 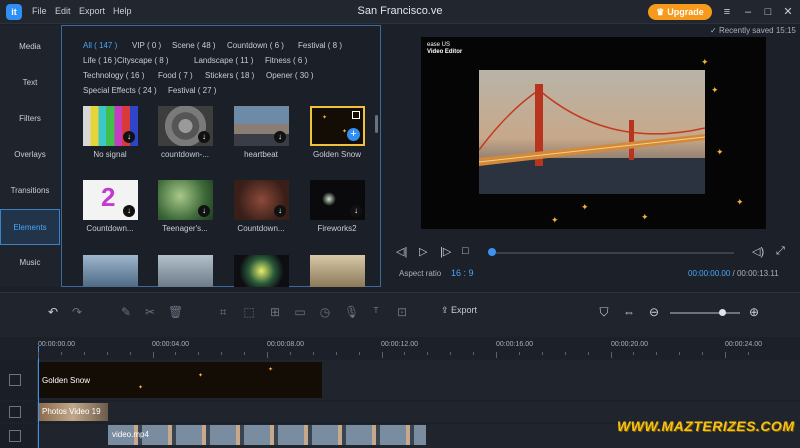 I want to click on category-landscape: Landscape ( 11 ), so click(x=223, y=60).